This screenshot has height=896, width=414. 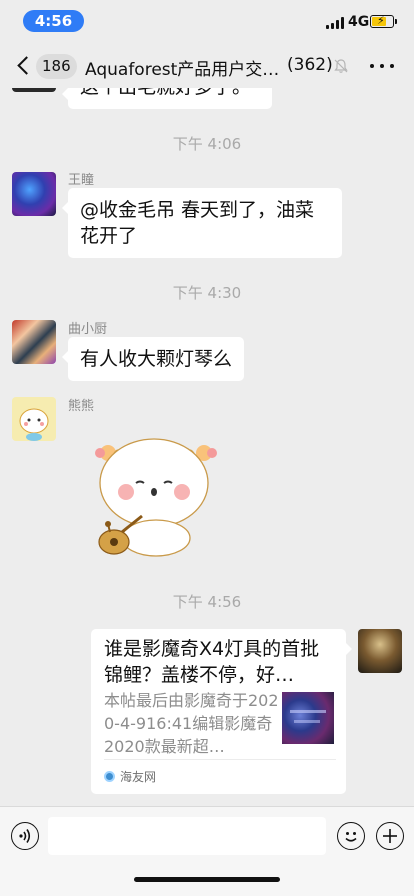 I want to click on link-card-source: 海友网, so click(x=138, y=777).